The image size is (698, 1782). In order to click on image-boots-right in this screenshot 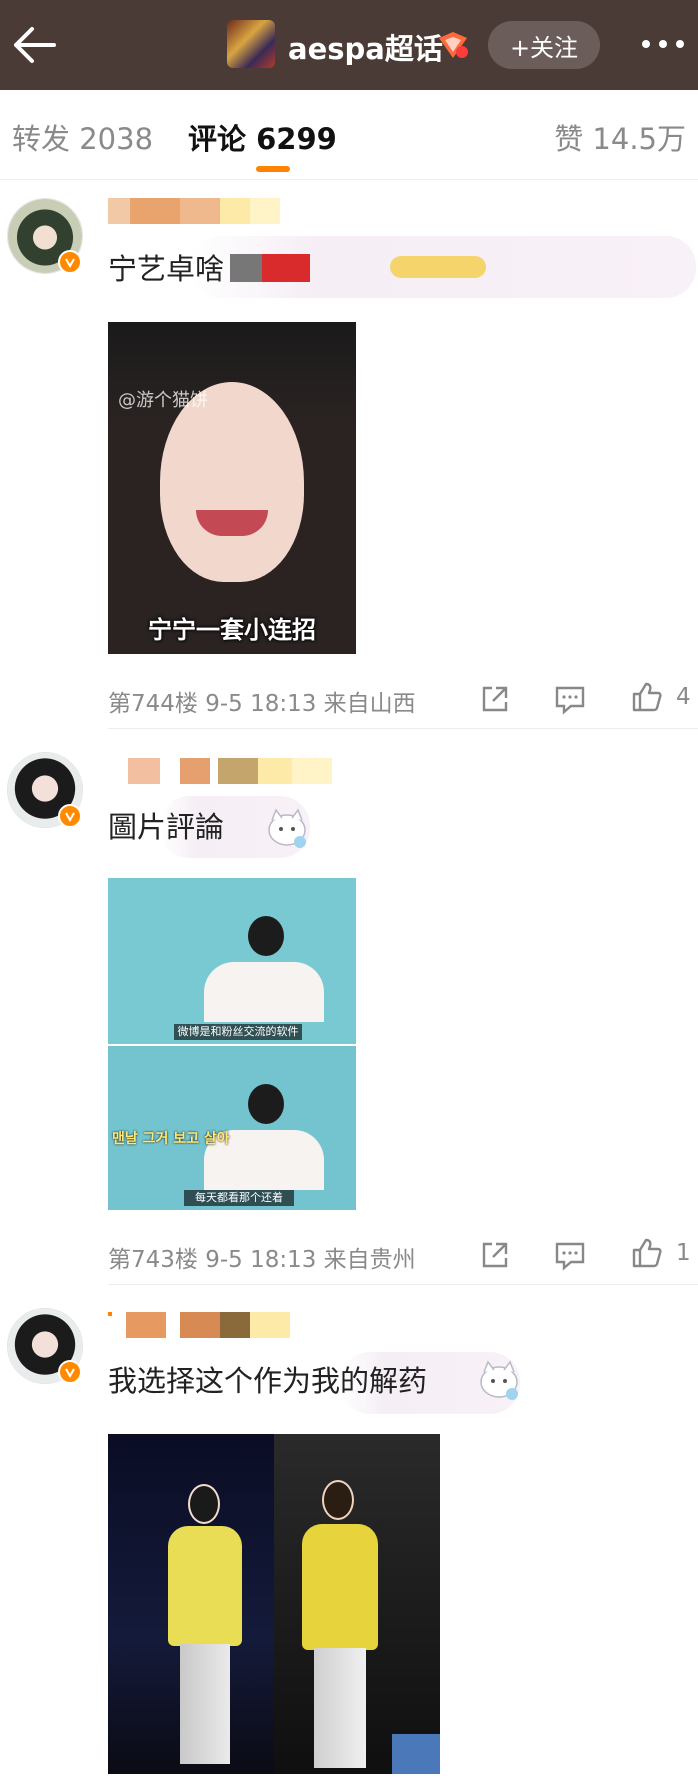, I will do `click(340, 1708)`.